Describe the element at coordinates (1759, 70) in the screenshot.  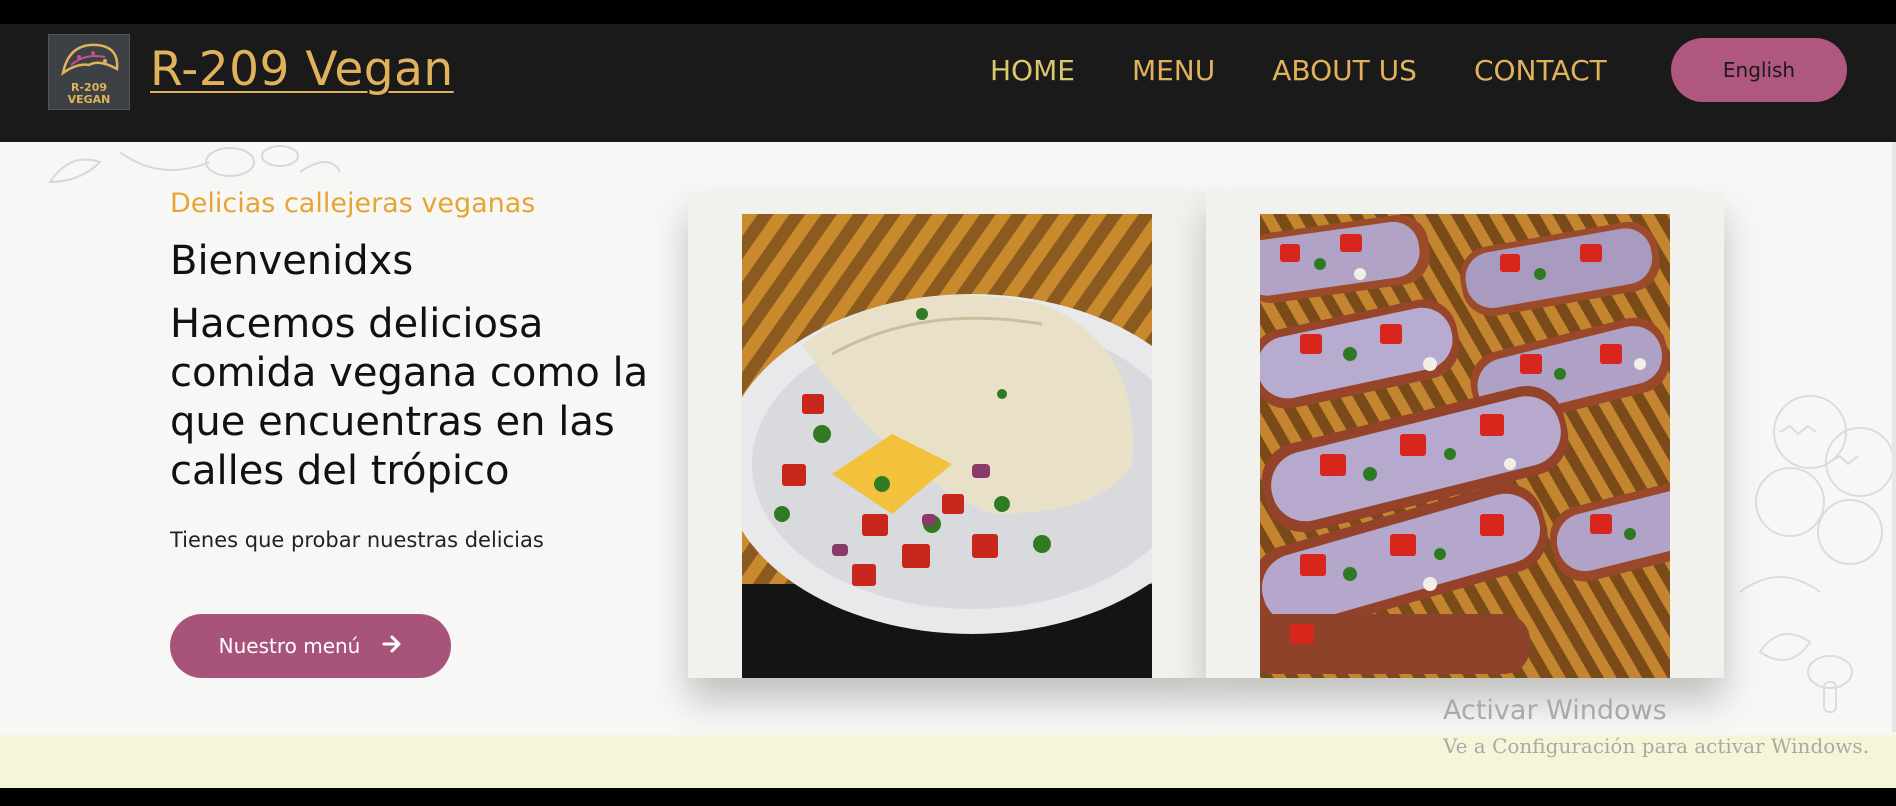
I see `language-button: English` at that location.